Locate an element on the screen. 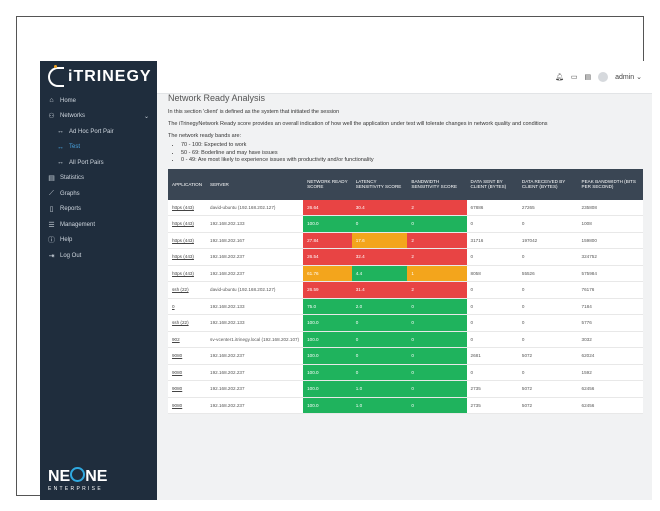 This screenshot has width=660, height=511. statistics-icon: ▤ is located at coordinates (51, 179).